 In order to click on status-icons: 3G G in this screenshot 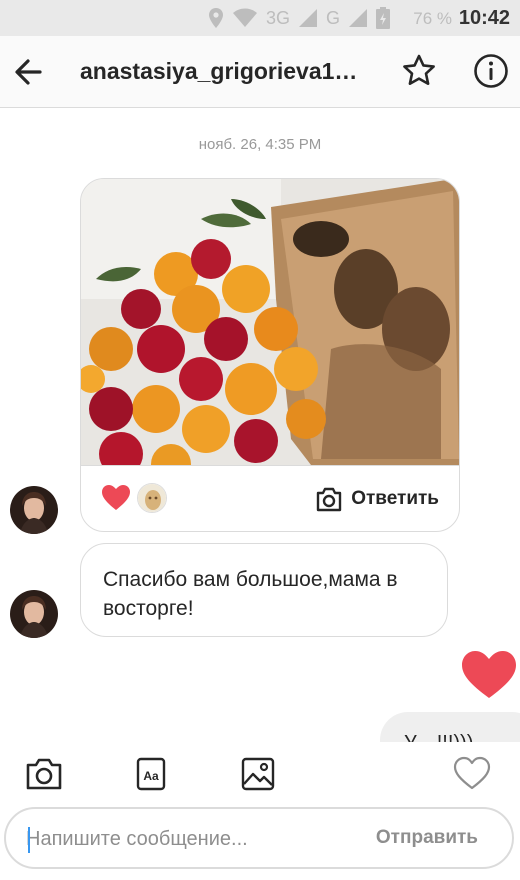, I will do `click(299, 18)`.